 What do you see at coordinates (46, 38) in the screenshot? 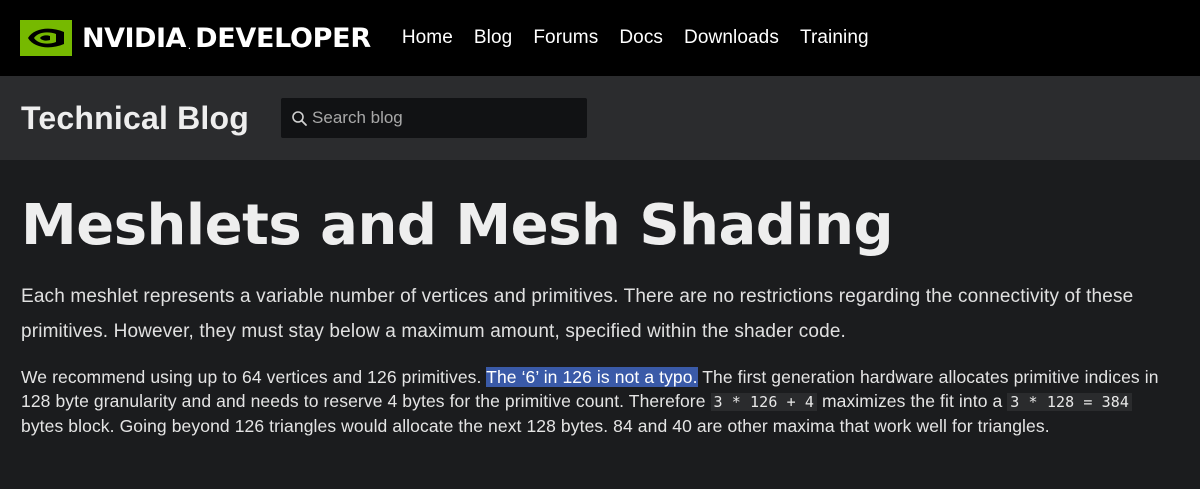
I see `nvidia-eye-logo-icon` at bounding box center [46, 38].